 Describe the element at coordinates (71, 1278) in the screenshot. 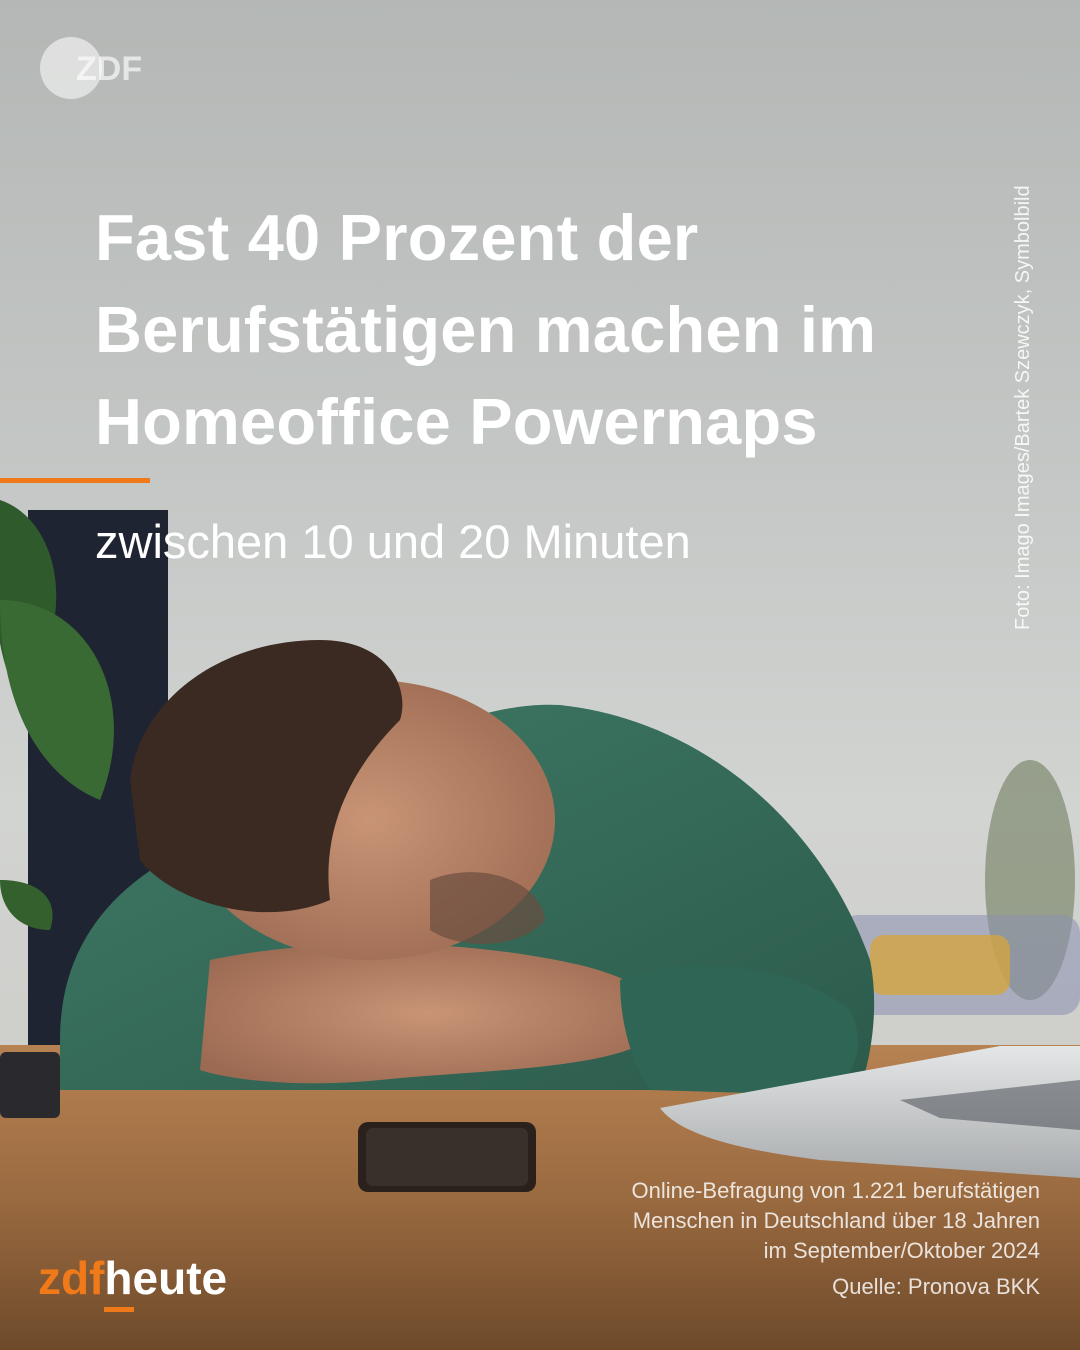

I see `logo-zdf: zdf` at that location.